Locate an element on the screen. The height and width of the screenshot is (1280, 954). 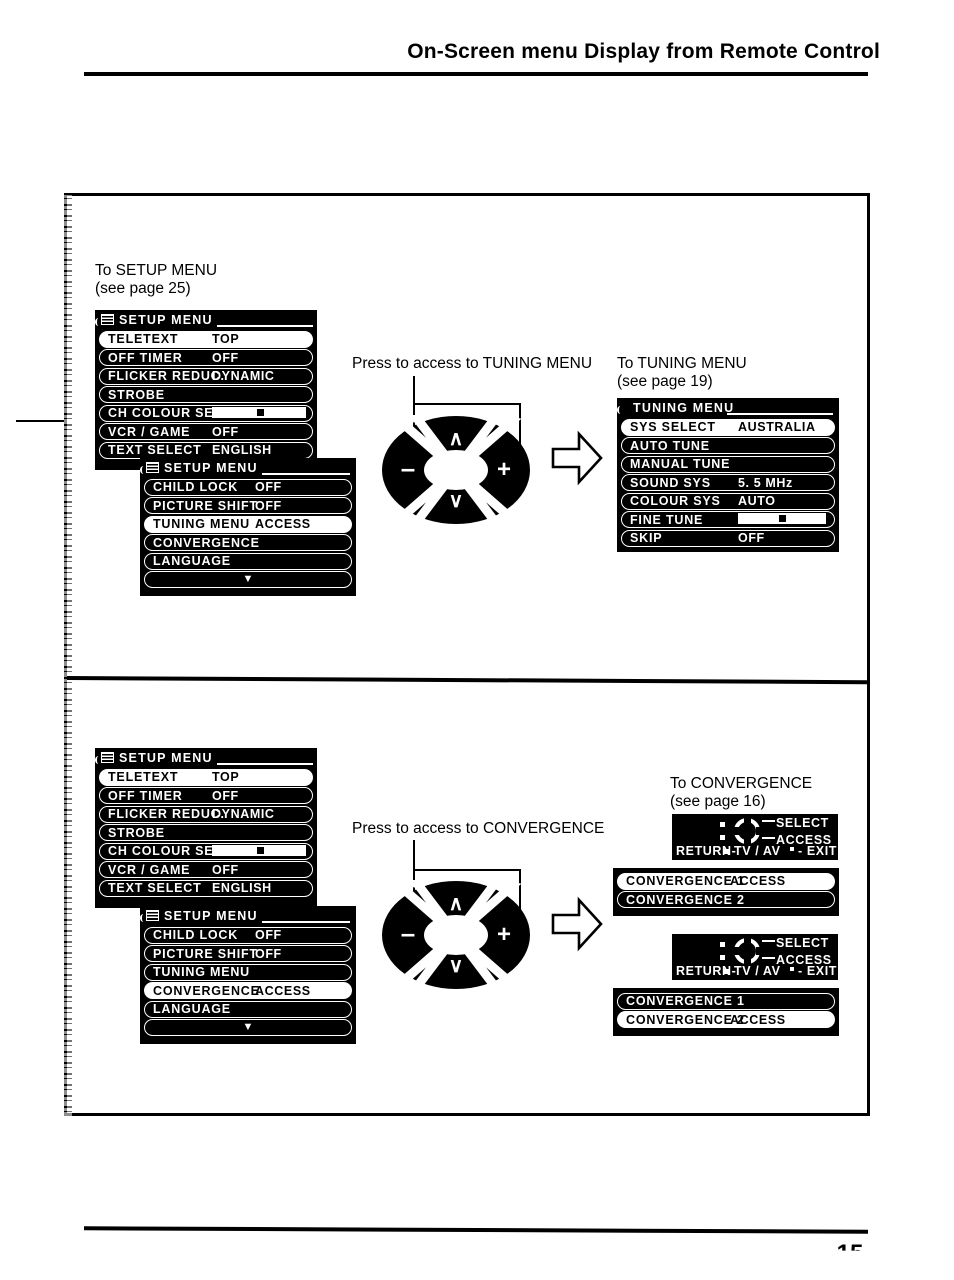
osd-row: CONVERGENCE 2 ACCESS is located at coordinates (726, 1019).